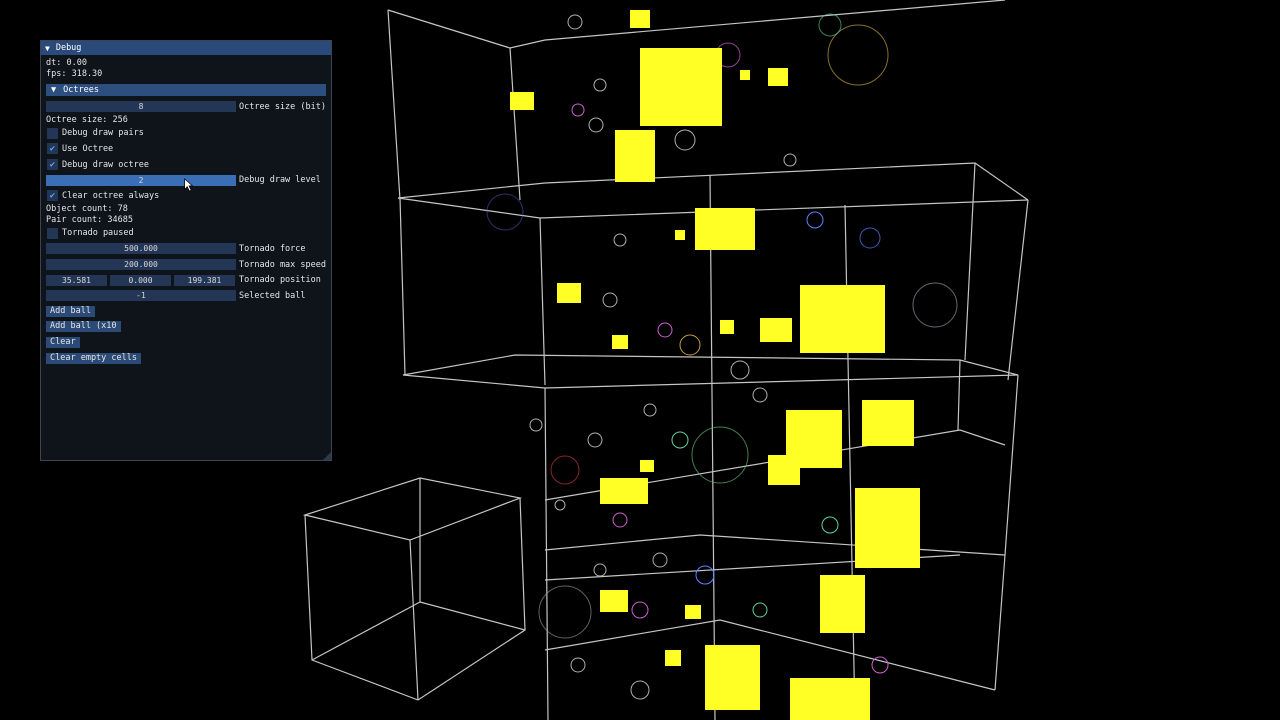  What do you see at coordinates (282, 106) in the screenshot?
I see `octree-size-bit-label: Octree size (bit)` at bounding box center [282, 106].